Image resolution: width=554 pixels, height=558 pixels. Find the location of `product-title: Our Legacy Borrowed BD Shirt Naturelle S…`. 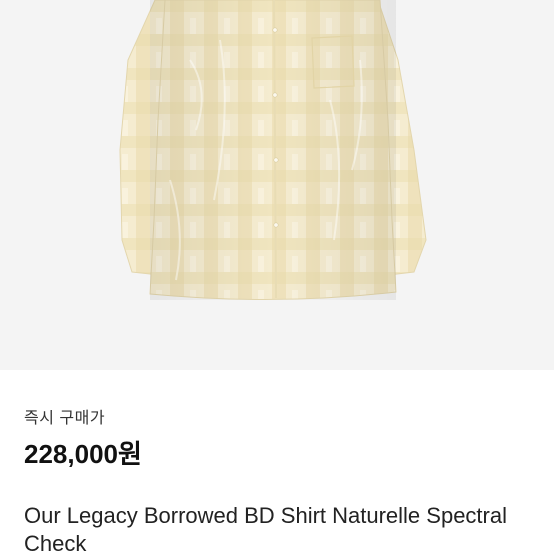

product-title: Our Legacy Borrowed BD Shirt Naturelle S… is located at coordinates (265, 529).